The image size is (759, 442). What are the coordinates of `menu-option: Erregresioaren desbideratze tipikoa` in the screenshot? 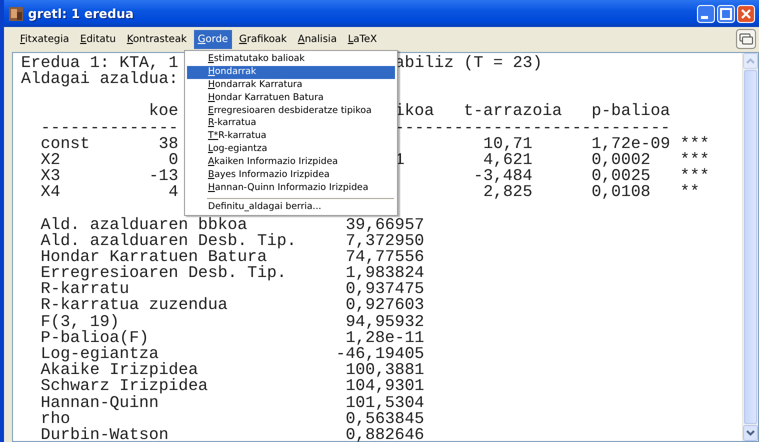 It's located at (291, 111).